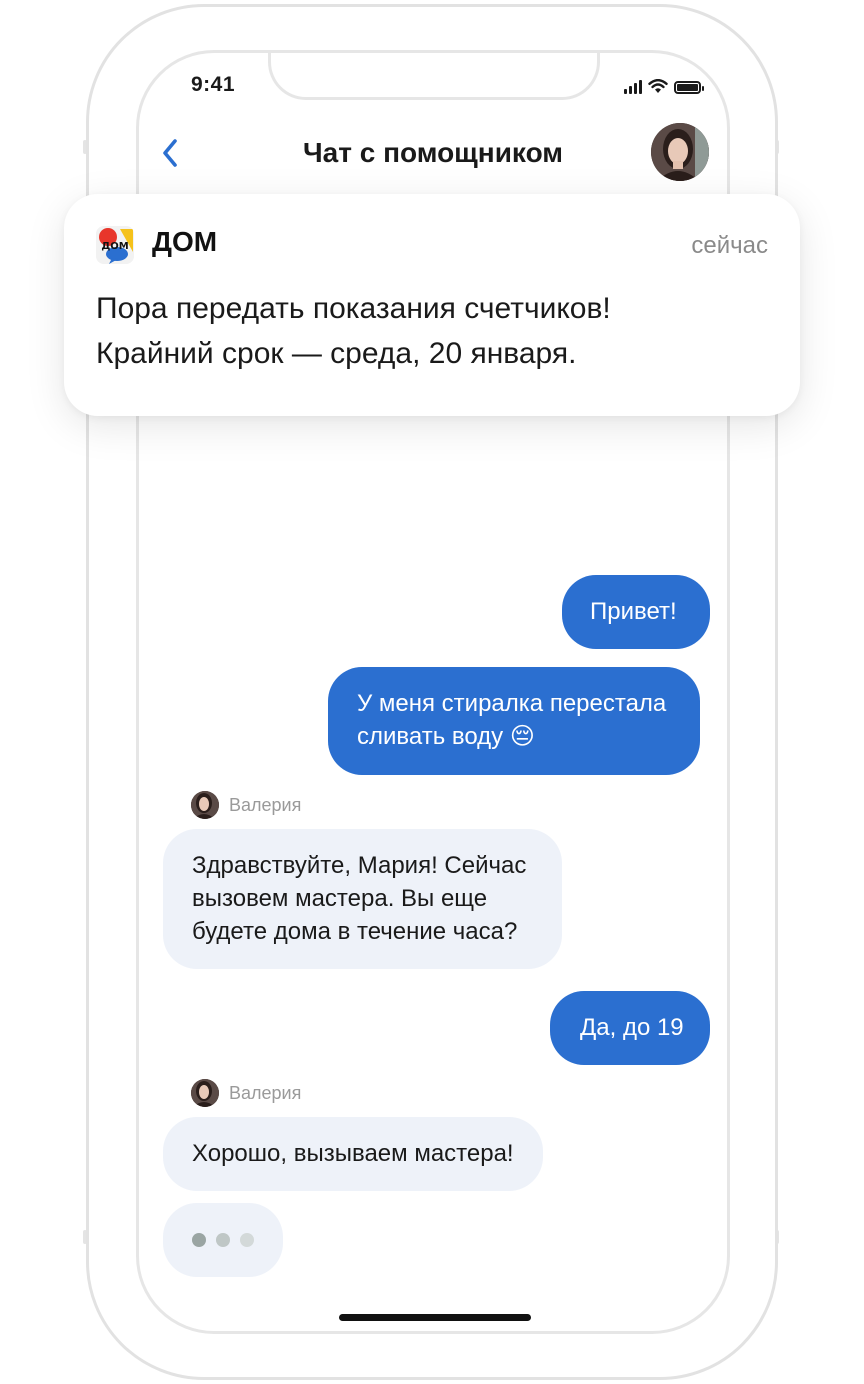 The width and height of the screenshot is (864, 1384). Describe the element at coordinates (185, 241) in the screenshot. I see `notification-app-name: ДОМ` at that location.